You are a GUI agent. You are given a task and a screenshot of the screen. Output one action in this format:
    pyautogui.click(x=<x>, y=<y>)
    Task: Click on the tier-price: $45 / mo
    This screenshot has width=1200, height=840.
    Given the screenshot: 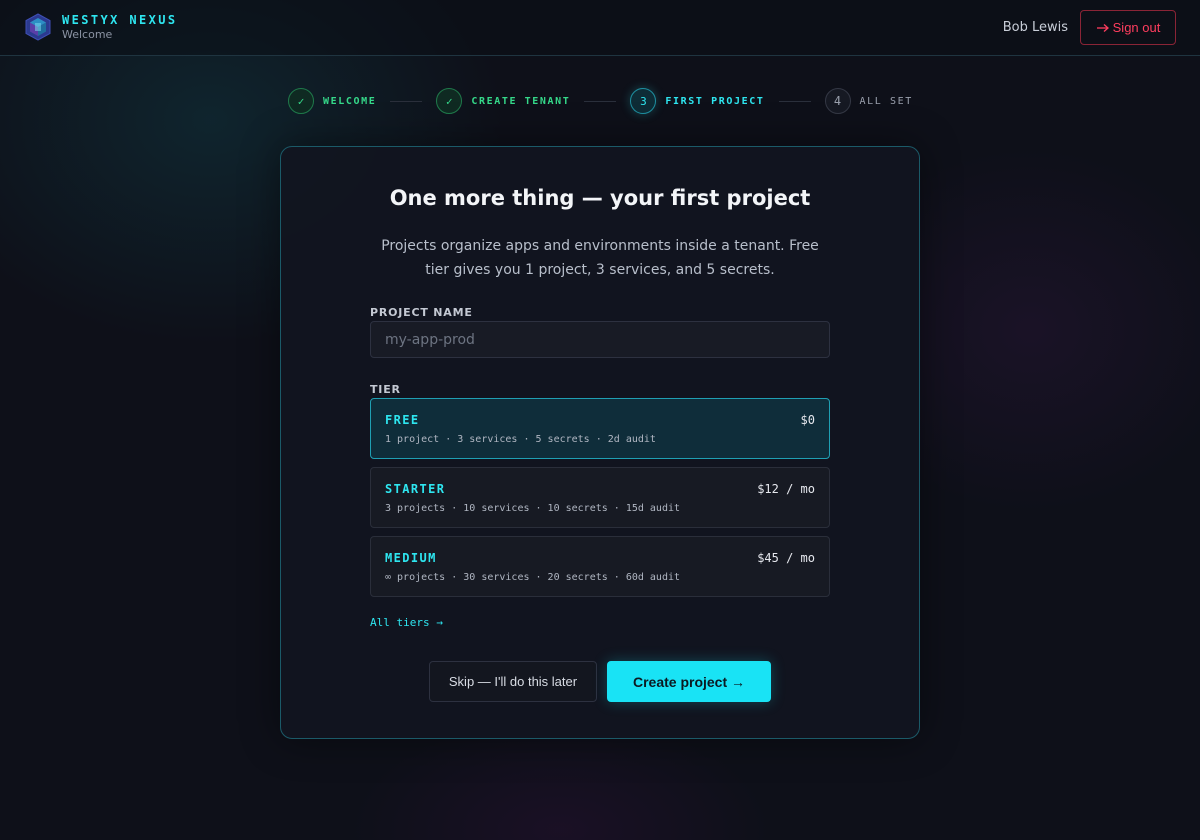 What is the action you would take?
    pyautogui.click(x=786, y=558)
    